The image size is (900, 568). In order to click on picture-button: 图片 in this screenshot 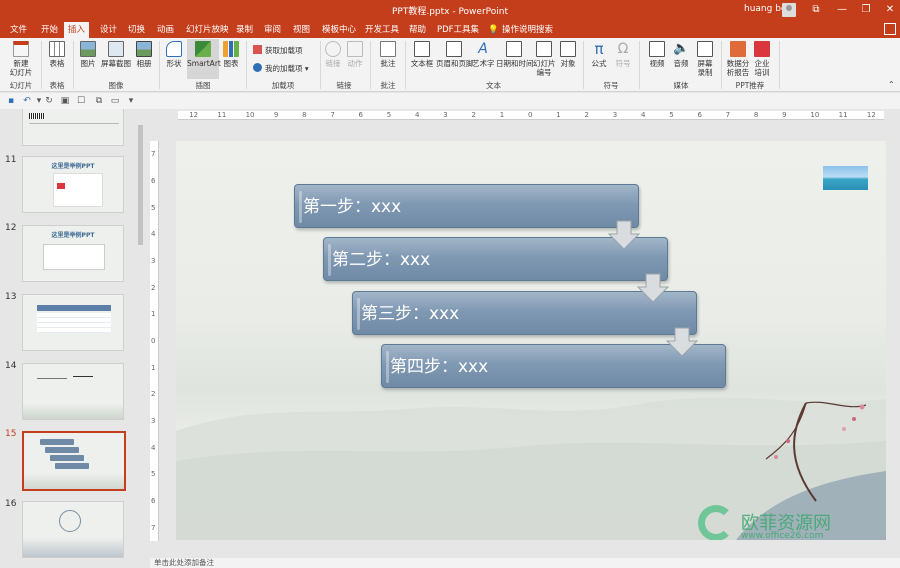, I will do `click(88, 54)`.